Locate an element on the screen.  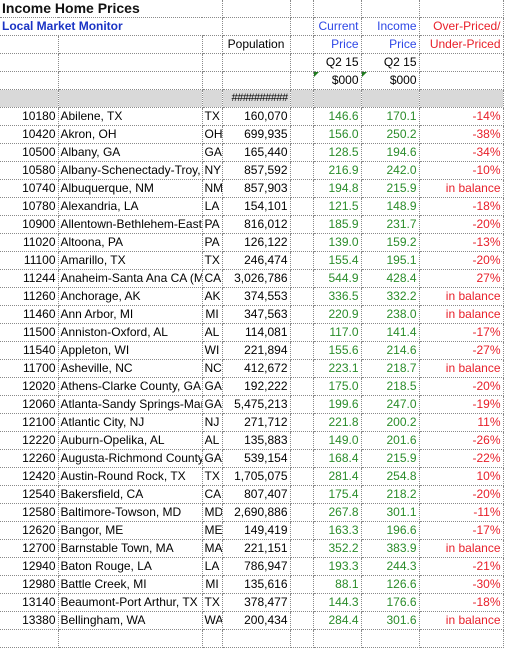
sheet-subtitle: Local Market Monitor is located at coordinates (101, 26).